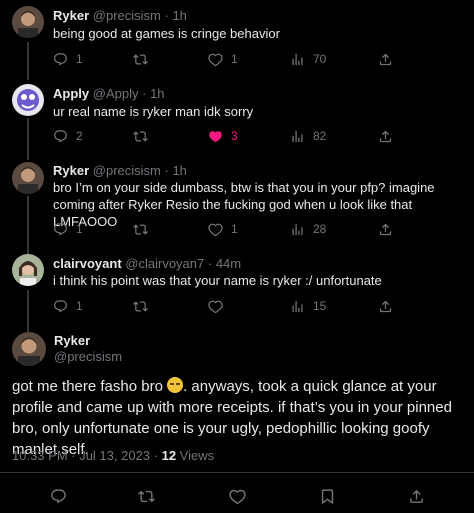 Image resolution: width=474 pixels, height=513 pixels. What do you see at coordinates (228, 263) in the screenshot?
I see `tweet-time: 44m` at bounding box center [228, 263].